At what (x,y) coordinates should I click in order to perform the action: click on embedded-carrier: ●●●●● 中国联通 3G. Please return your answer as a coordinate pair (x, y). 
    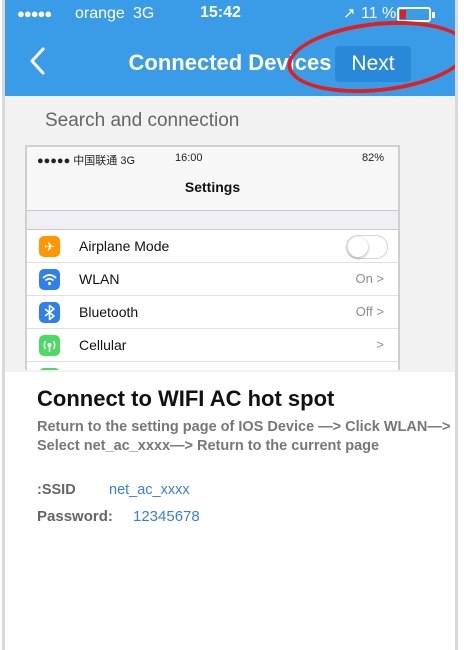
    Looking at the image, I should click on (86, 161).